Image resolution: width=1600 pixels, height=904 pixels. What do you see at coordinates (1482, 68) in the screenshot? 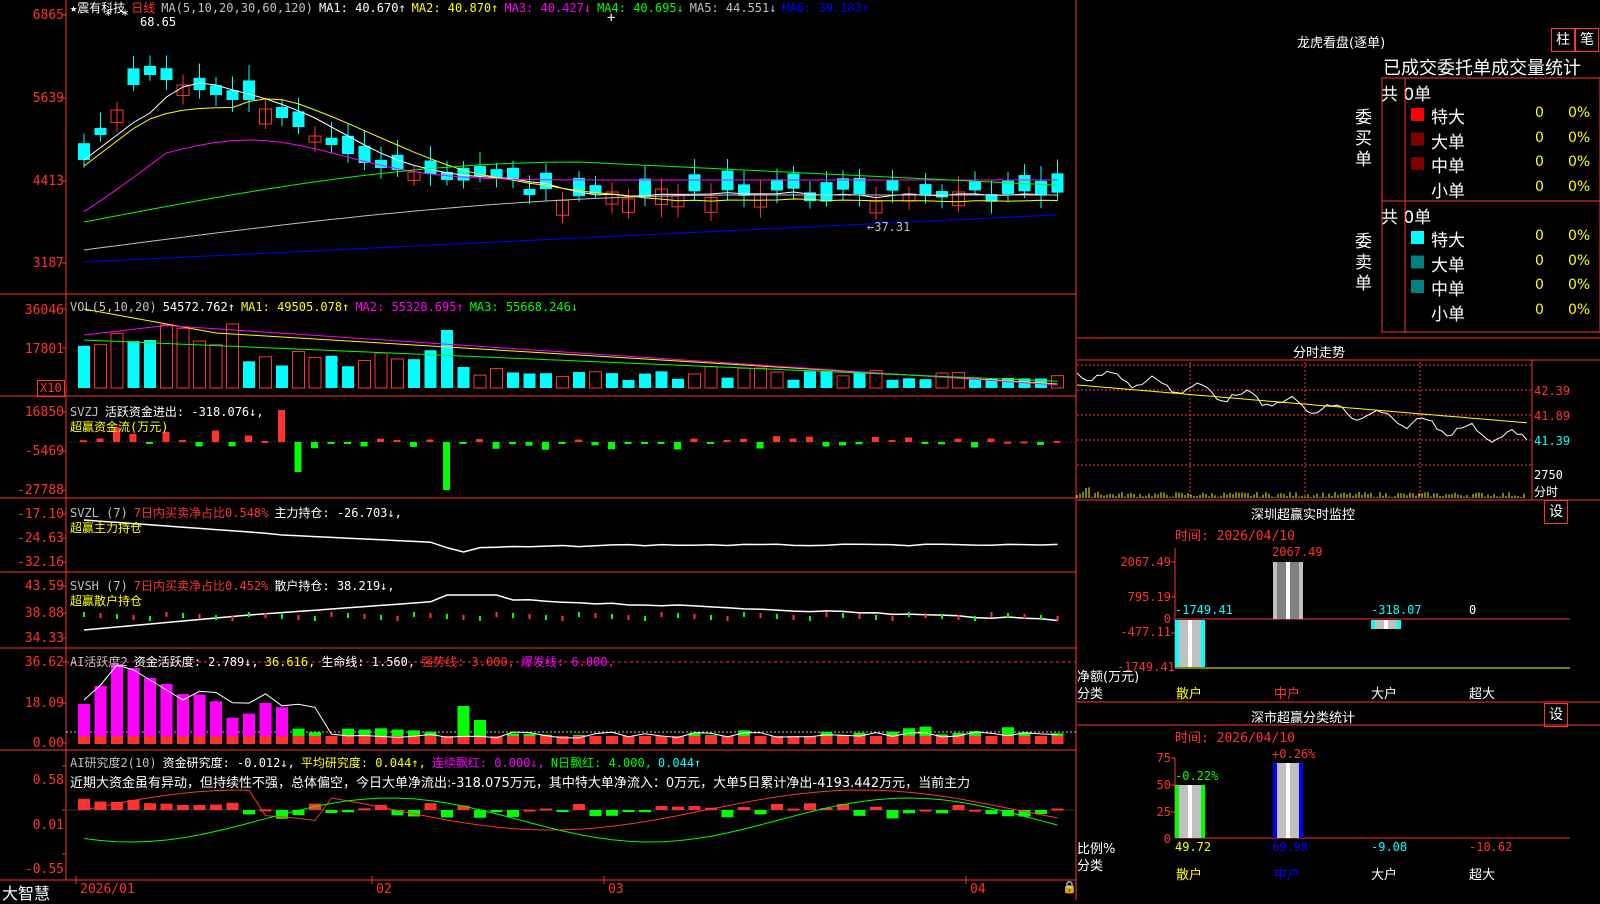
I see `dragon-subtitle: 已成交委托单成交量统计` at bounding box center [1482, 68].